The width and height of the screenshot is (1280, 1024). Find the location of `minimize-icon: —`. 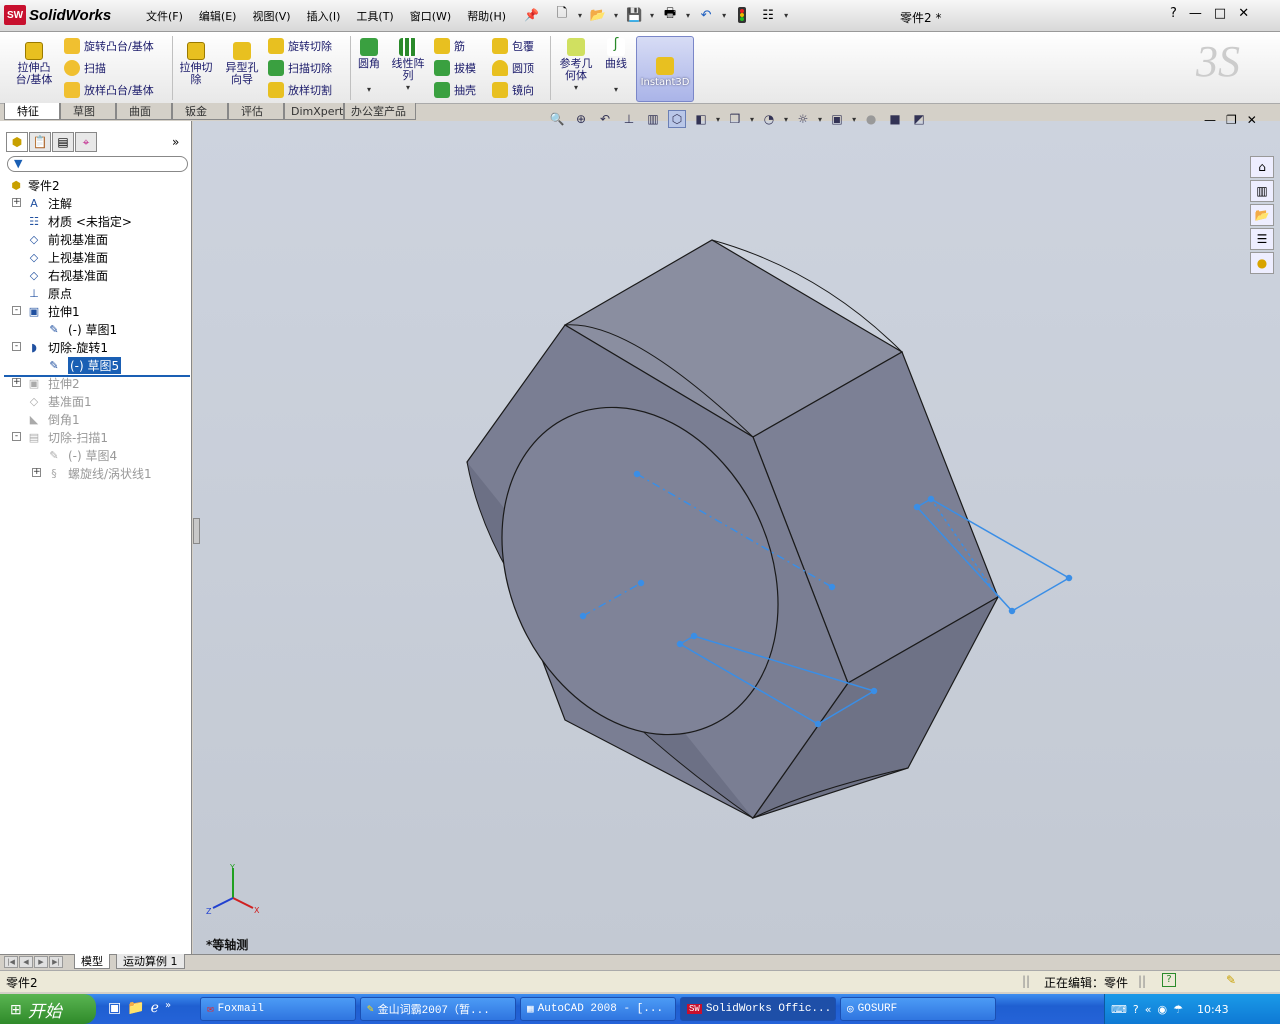

minimize-icon: — is located at coordinates (1195, 13).